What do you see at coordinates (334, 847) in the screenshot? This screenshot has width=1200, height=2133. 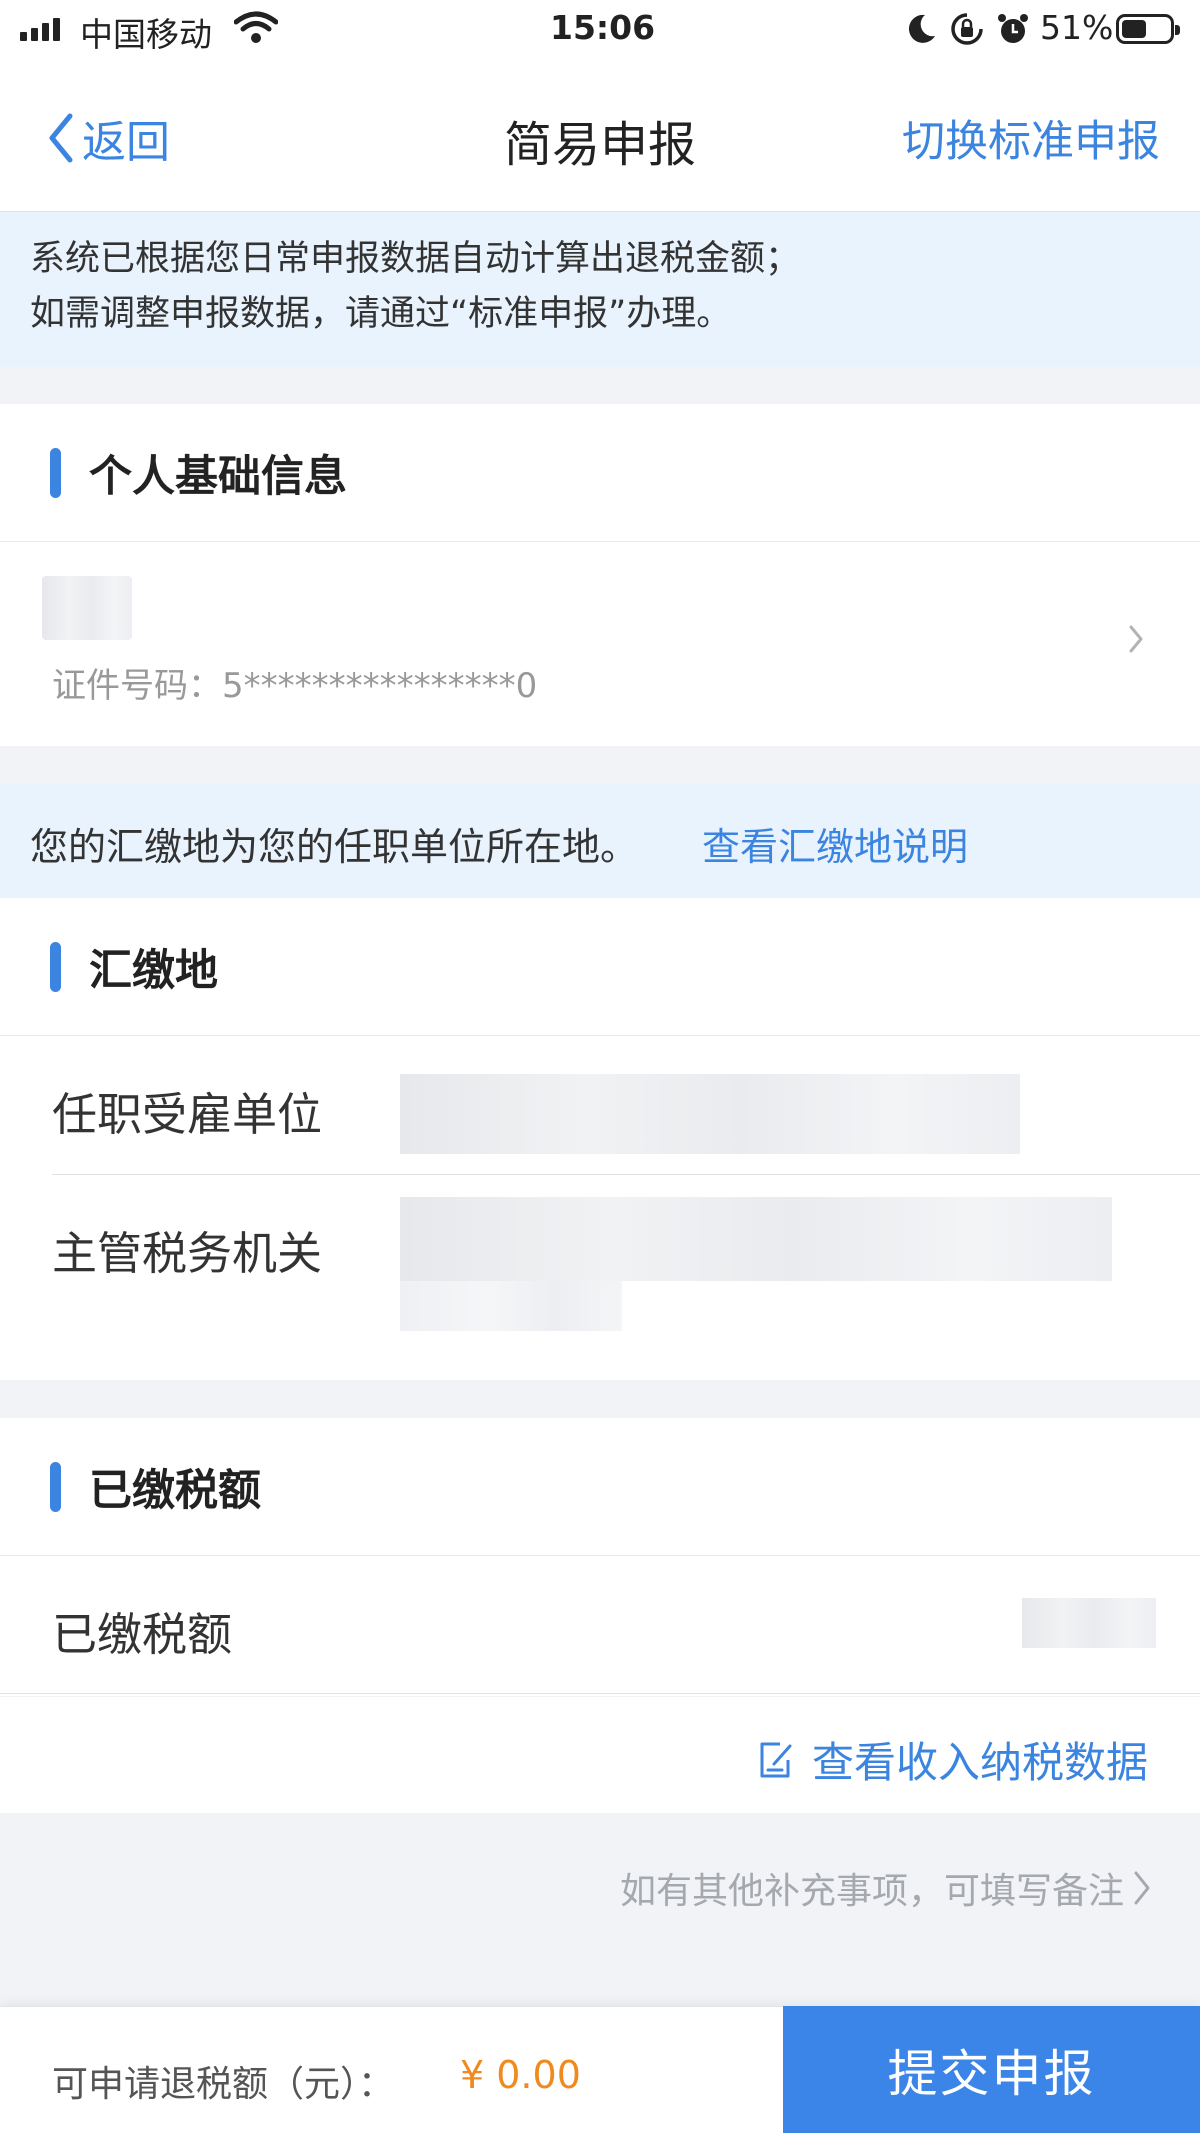 I see `location-tip-text: 您的汇缴地为您的任职单位所在地。` at bounding box center [334, 847].